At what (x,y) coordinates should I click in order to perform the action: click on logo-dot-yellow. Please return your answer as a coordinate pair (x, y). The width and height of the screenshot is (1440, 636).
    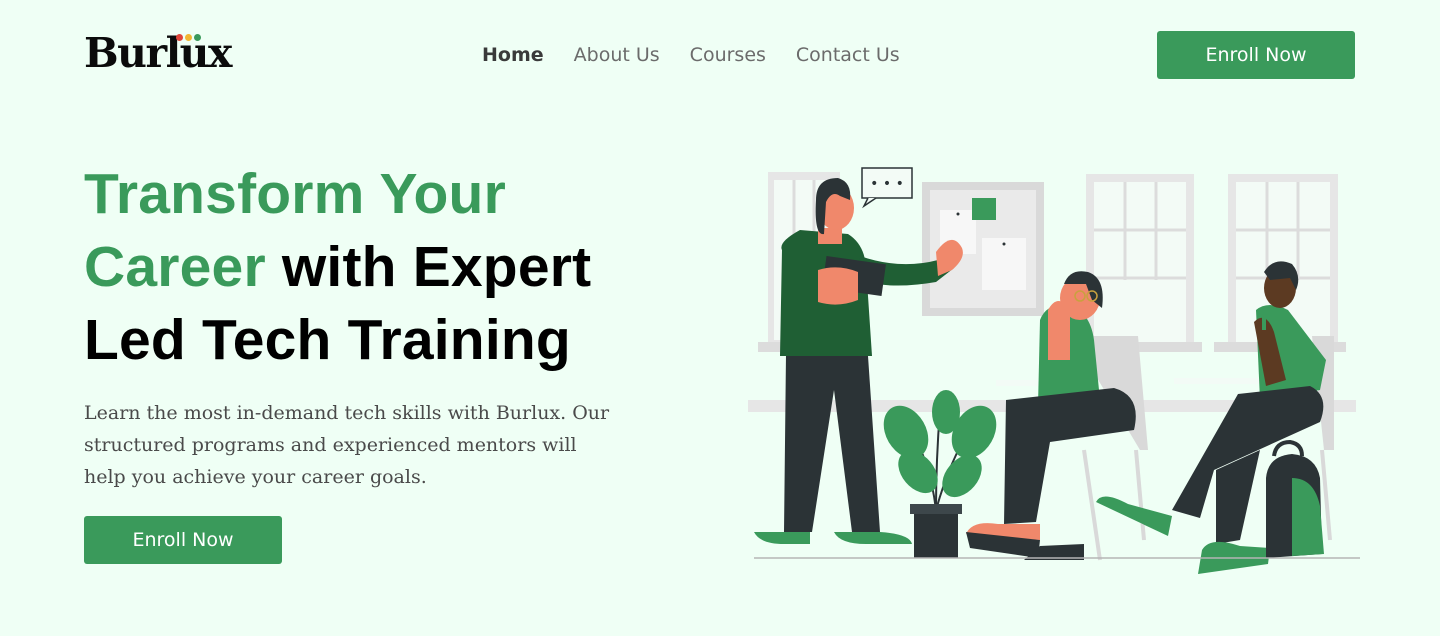
    Looking at the image, I should click on (188, 37).